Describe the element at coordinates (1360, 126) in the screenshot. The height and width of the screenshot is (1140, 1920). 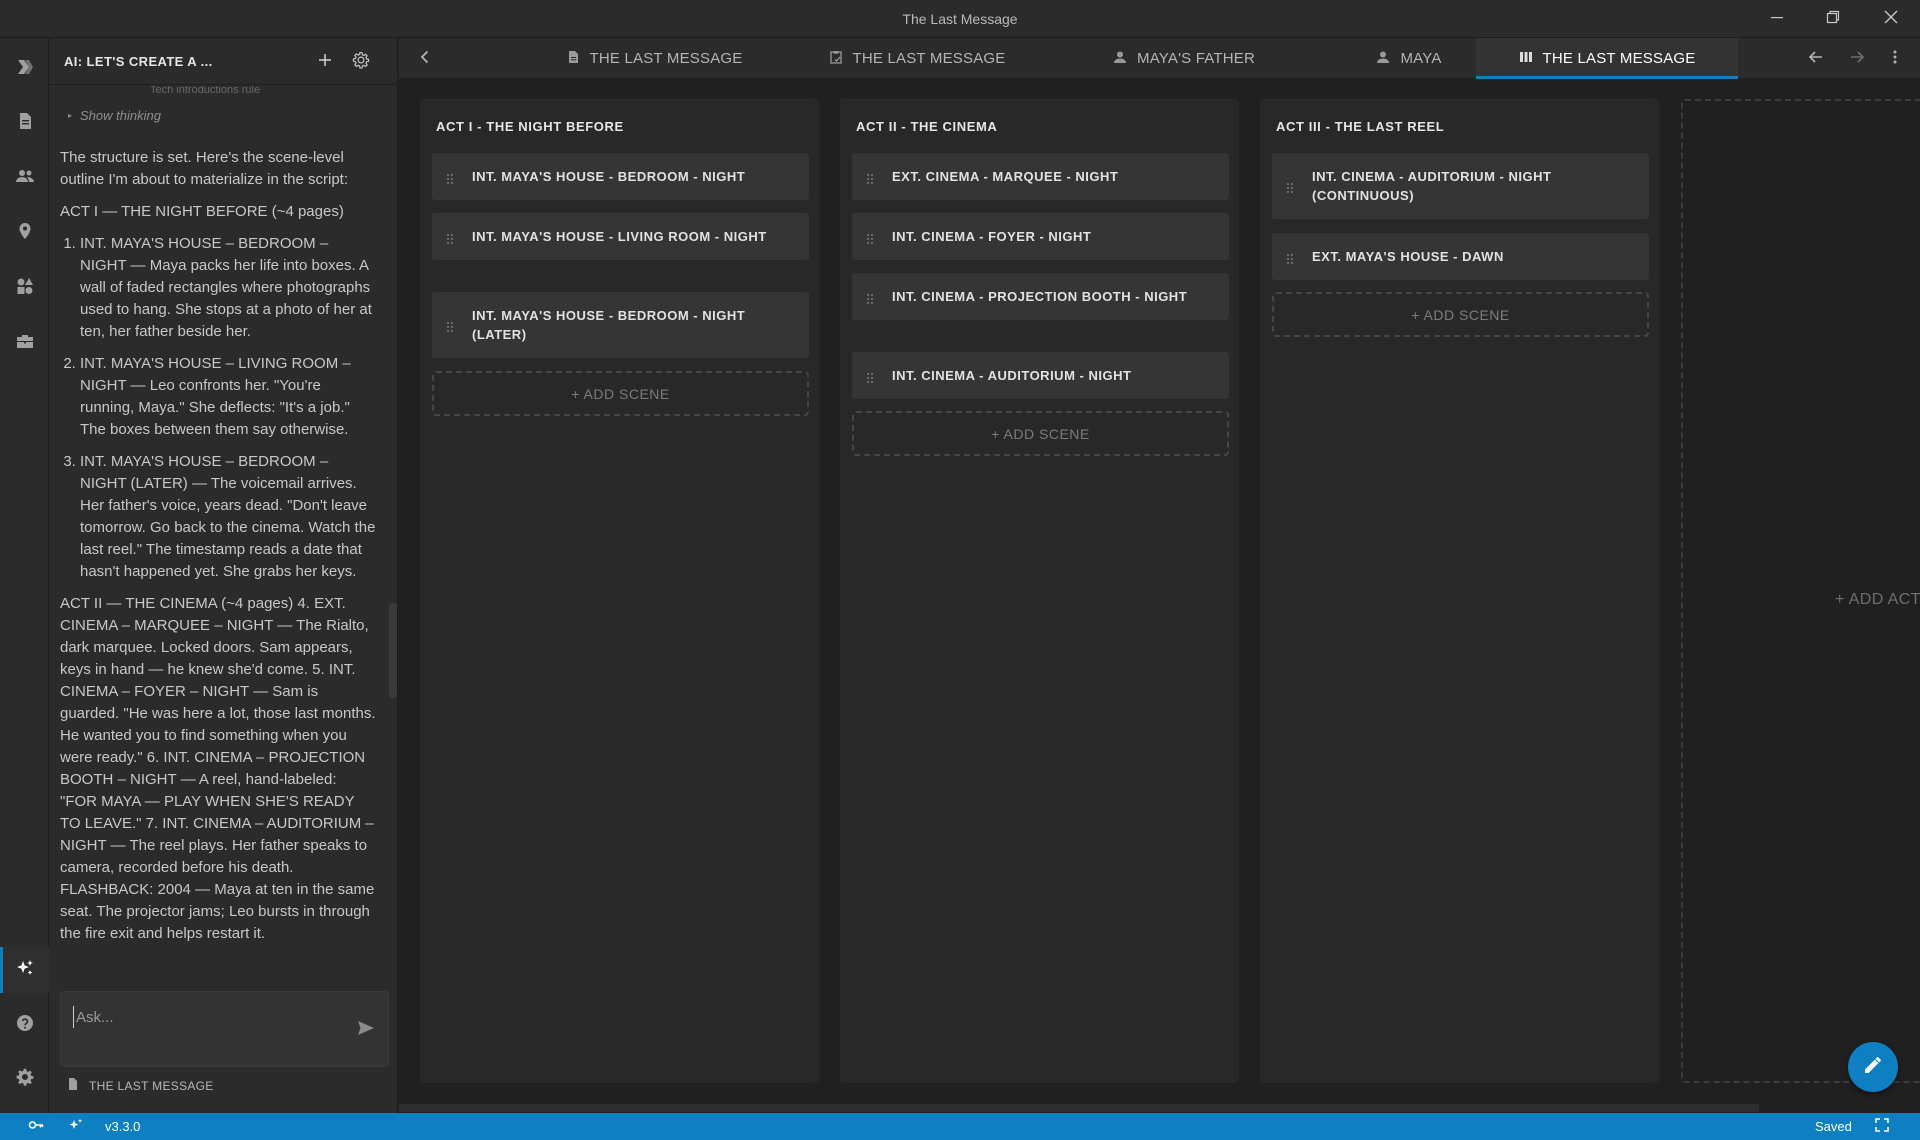
I see `act-title: ACT III - THE LAST REEL` at that location.